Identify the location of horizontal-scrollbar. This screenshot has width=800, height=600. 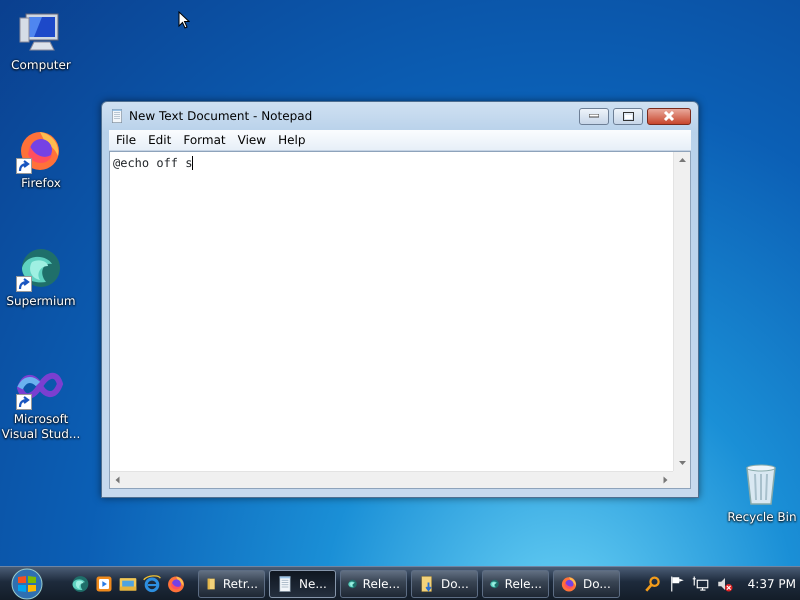
(391, 479).